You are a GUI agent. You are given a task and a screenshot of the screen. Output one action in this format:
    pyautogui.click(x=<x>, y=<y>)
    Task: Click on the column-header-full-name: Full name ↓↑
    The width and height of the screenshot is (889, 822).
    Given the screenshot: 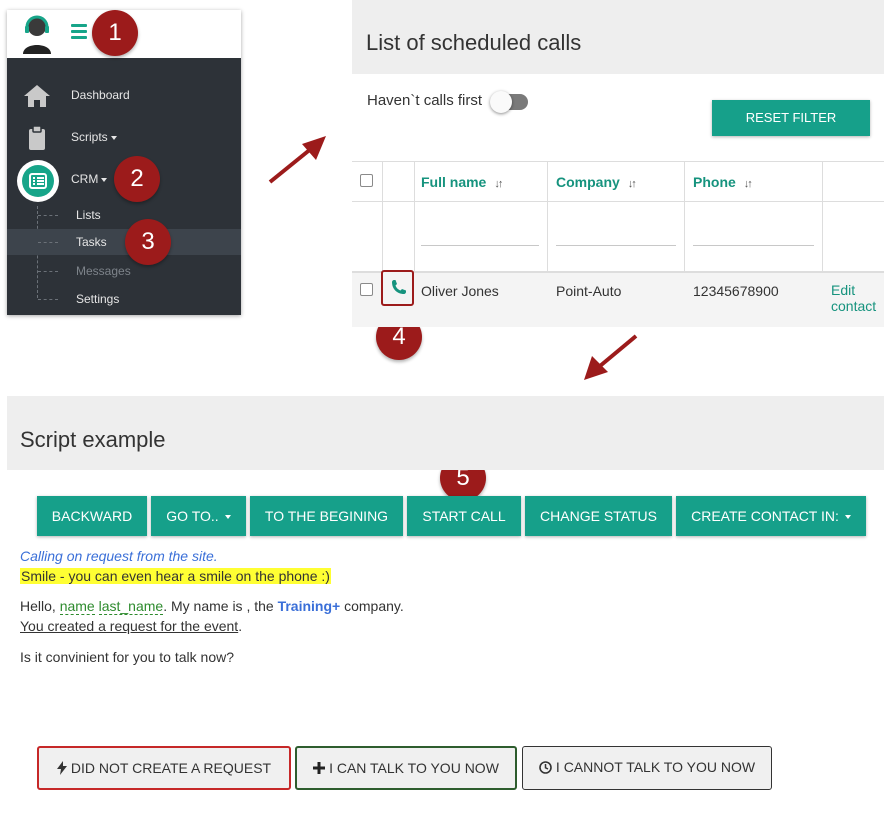 What is the action you would take?
    pyautogui.click(x=462, y=182)
    